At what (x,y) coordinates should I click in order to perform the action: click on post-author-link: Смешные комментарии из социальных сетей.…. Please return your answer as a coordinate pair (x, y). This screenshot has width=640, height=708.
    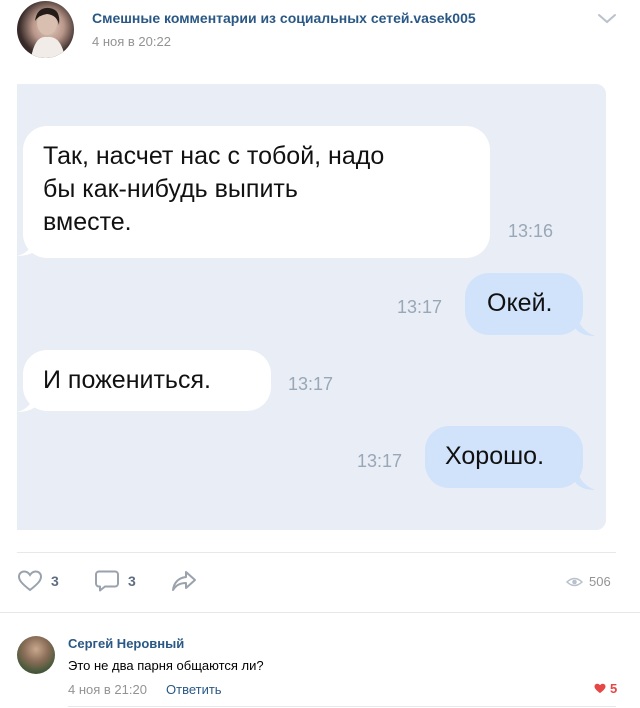
    Looking at the image, I should click on (284, 18).